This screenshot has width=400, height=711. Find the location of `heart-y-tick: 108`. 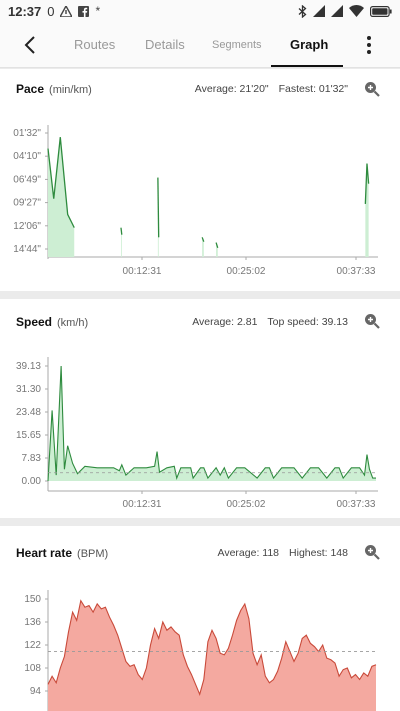

heart-y-tick: 108 is located at coordinates (32, 668).